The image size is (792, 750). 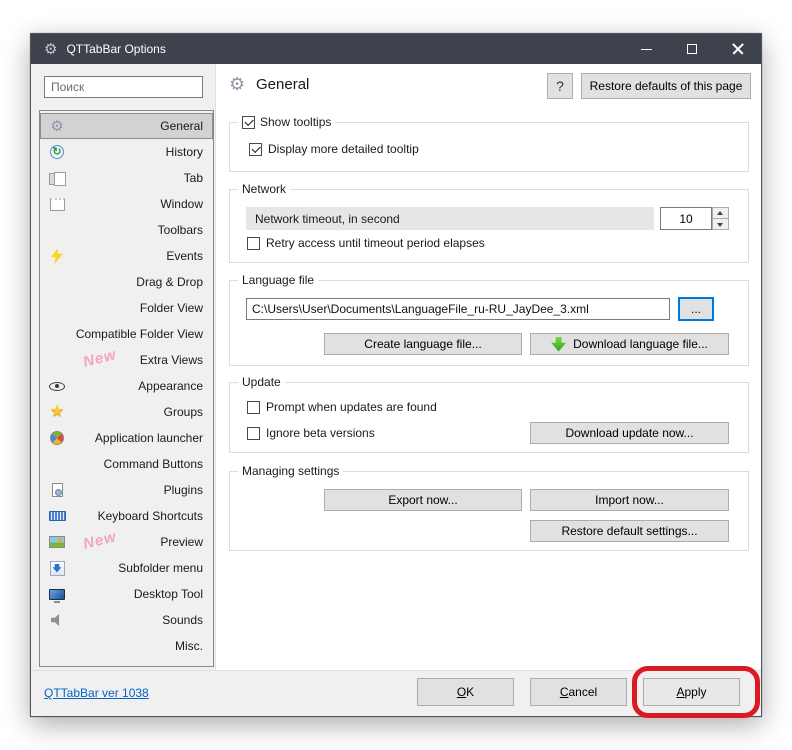 I want to click on downarrow-icon, so click(x=57, y=568).